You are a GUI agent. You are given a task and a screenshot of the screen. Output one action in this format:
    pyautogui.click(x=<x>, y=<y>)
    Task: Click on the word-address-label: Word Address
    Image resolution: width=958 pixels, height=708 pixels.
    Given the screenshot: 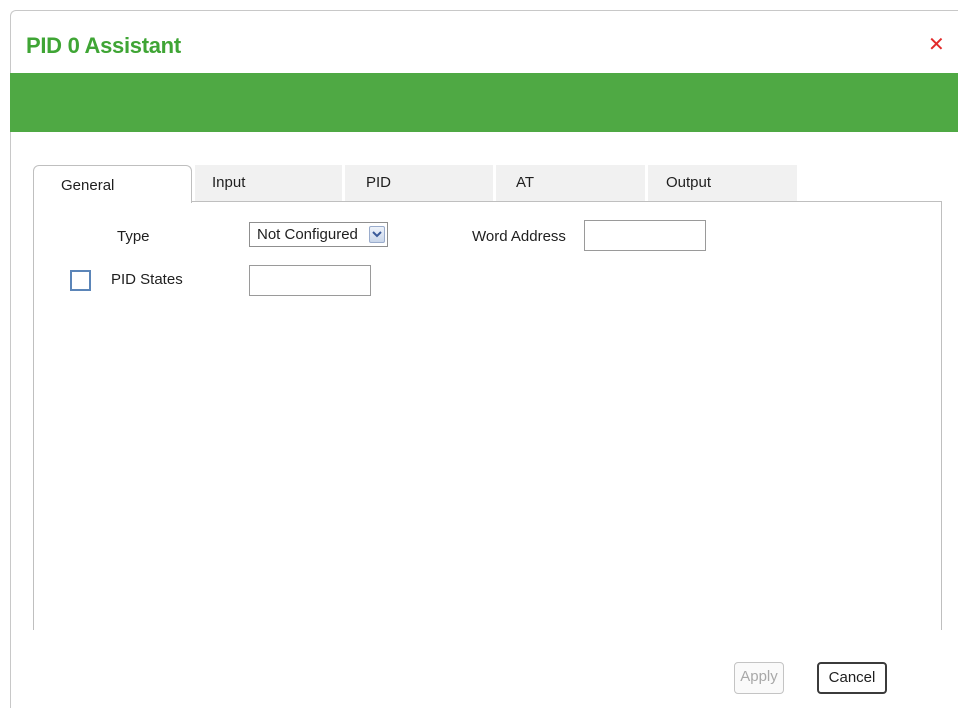 What is the action you would take?
    pyautogui.click(x=519, y=236)
    